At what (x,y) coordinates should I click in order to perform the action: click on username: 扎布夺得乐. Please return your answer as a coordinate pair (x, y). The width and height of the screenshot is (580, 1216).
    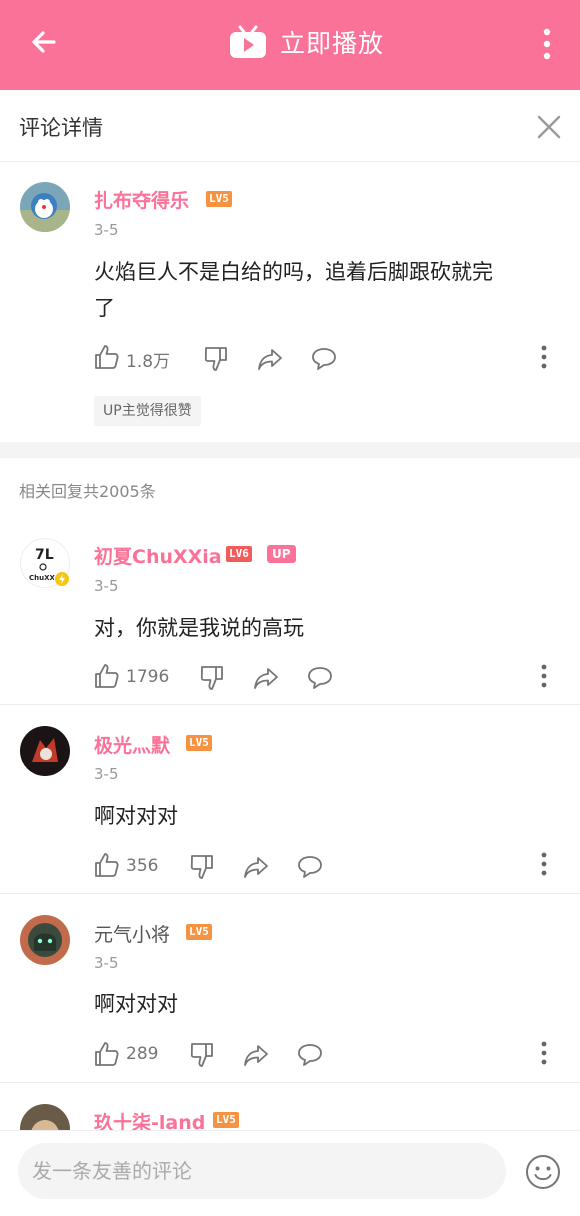
    Looking at the image, I should click on (141, 199).